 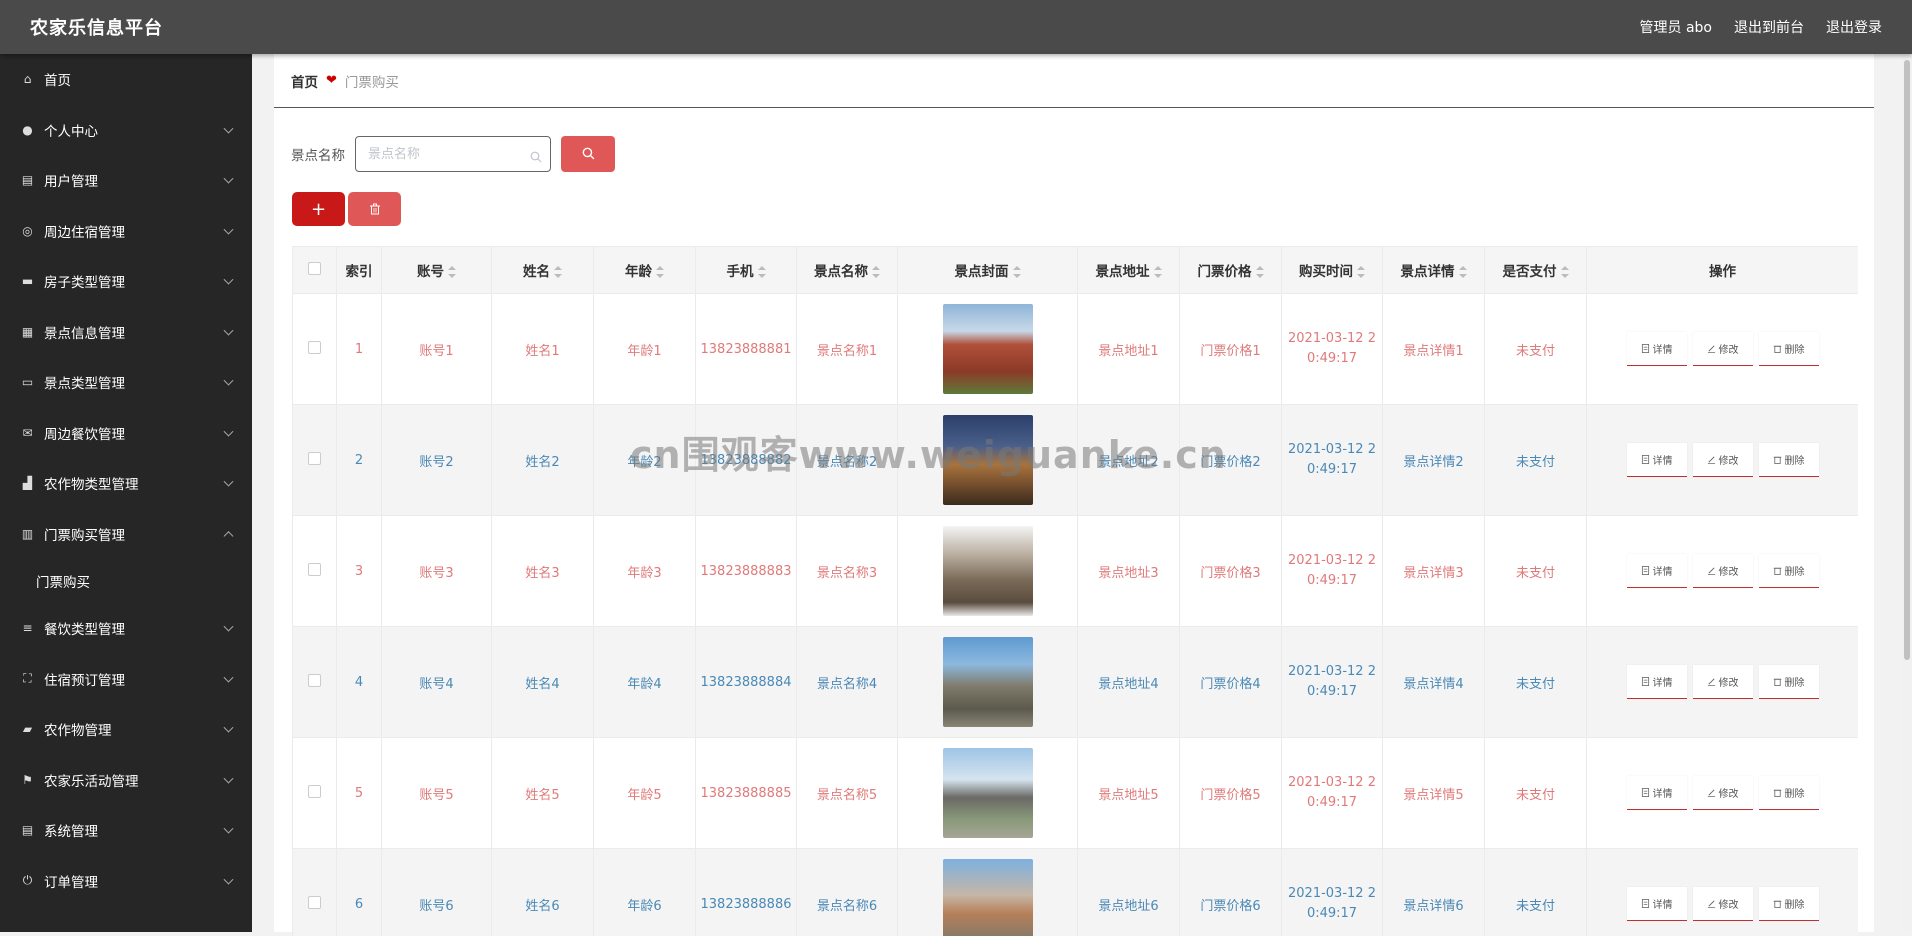 What do you see at coordinates (126, 332) in the screenshot?
I see `sidebar-item: ▦景点信息管理` at bounding box center [126, 332].